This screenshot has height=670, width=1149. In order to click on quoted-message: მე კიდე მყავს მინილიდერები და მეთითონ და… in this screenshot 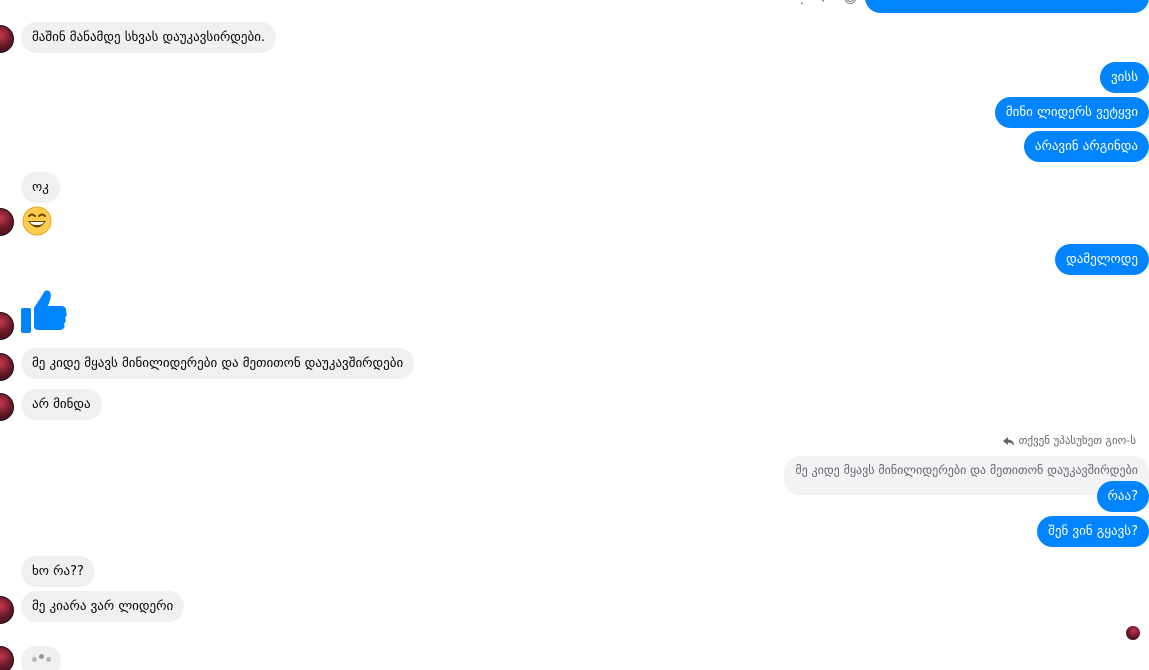, I will do `click(966, 475)`.